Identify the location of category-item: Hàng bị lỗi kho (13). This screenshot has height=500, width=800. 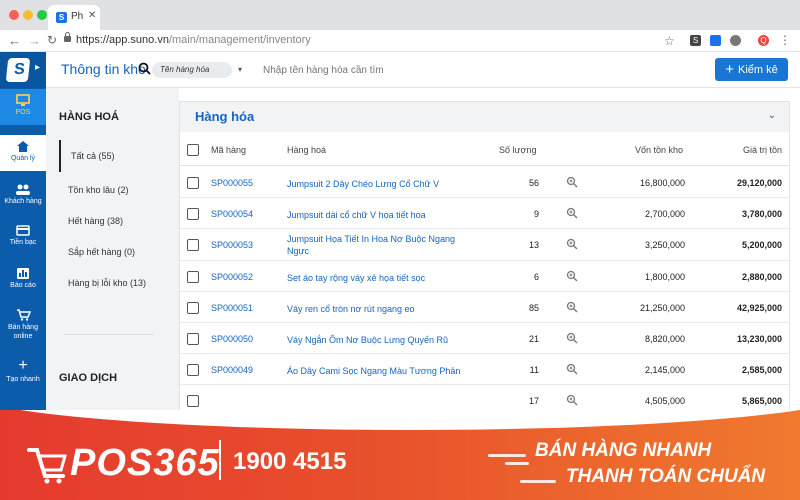
(107, 283).